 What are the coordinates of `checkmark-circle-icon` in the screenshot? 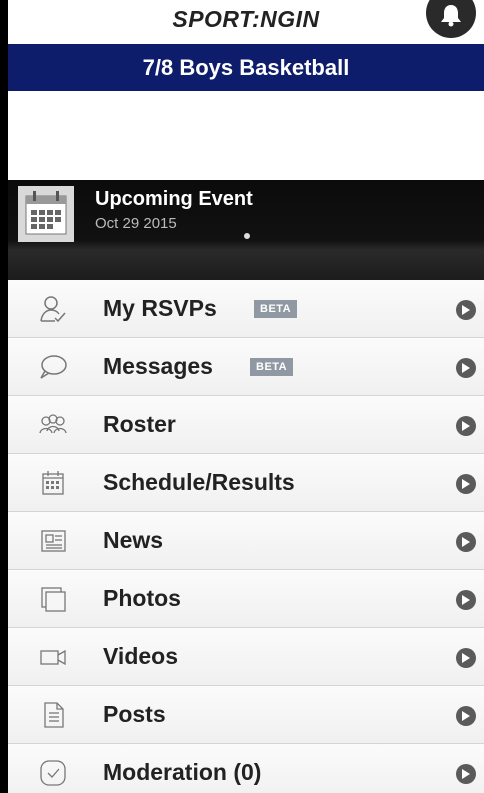 It's located at (53, 773).